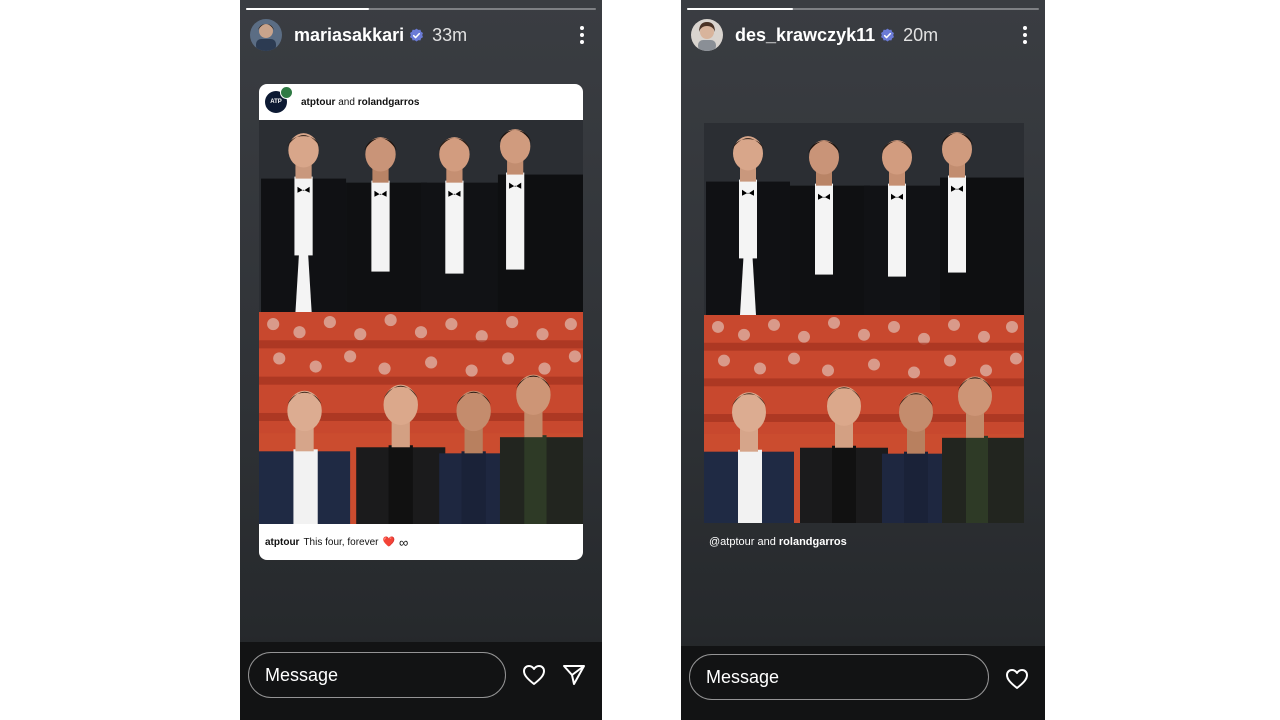 This screenshot has width=1280, height=720. Describe the element at coordinates (318, 102) in the screenshot. I see `account-atptour: atptour` at that location.